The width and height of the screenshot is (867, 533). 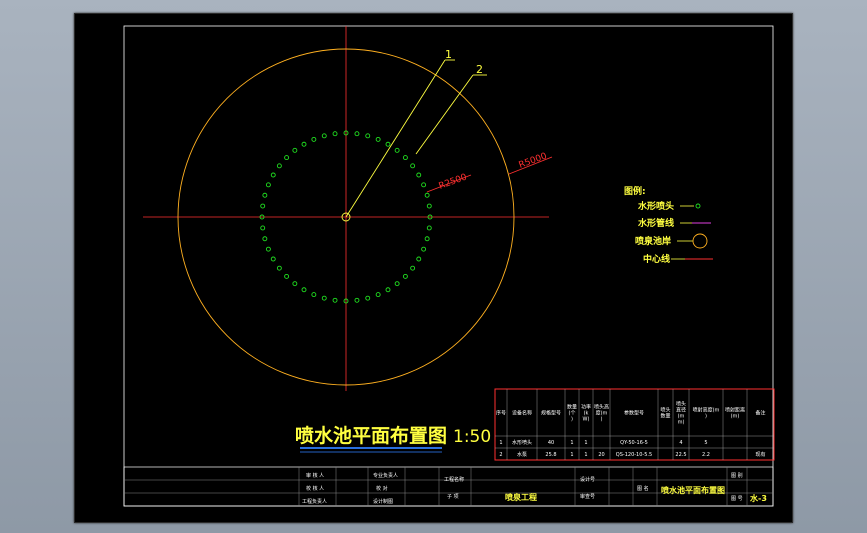 I want to click on table-header-cell: 数量(个), so click(x=572, y=413).